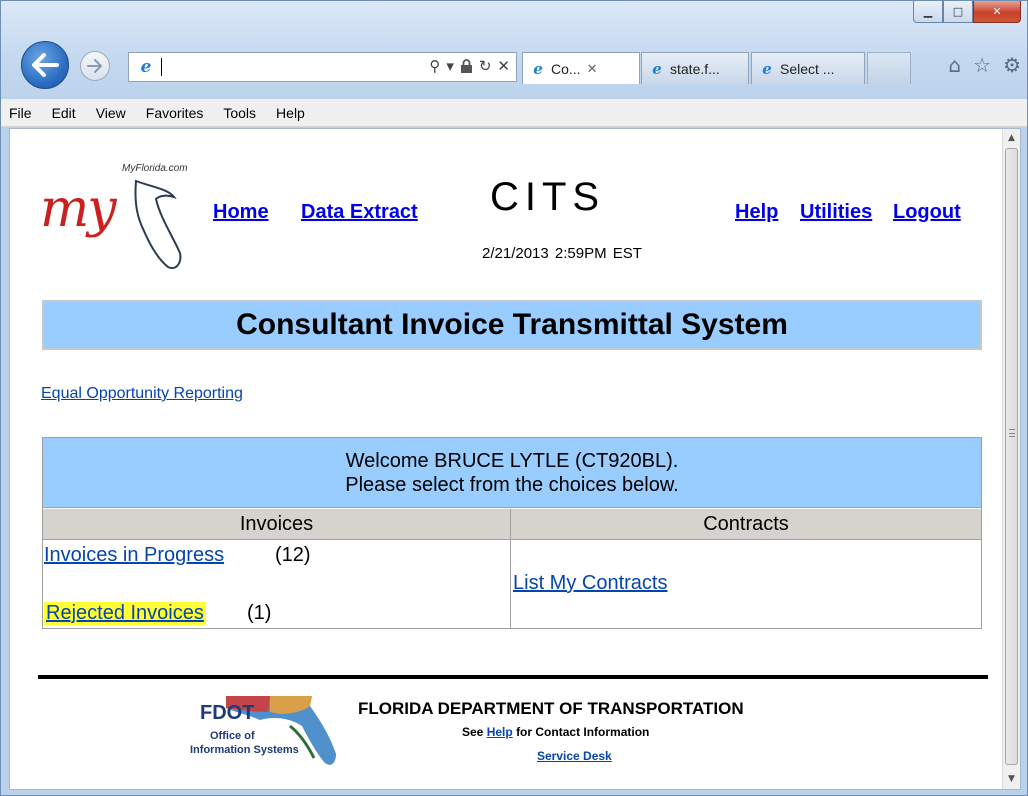  Describe the element at coordinates (244, 750) in the screenshot. I see `fdot-logo-line2: Information Systems` at that location.